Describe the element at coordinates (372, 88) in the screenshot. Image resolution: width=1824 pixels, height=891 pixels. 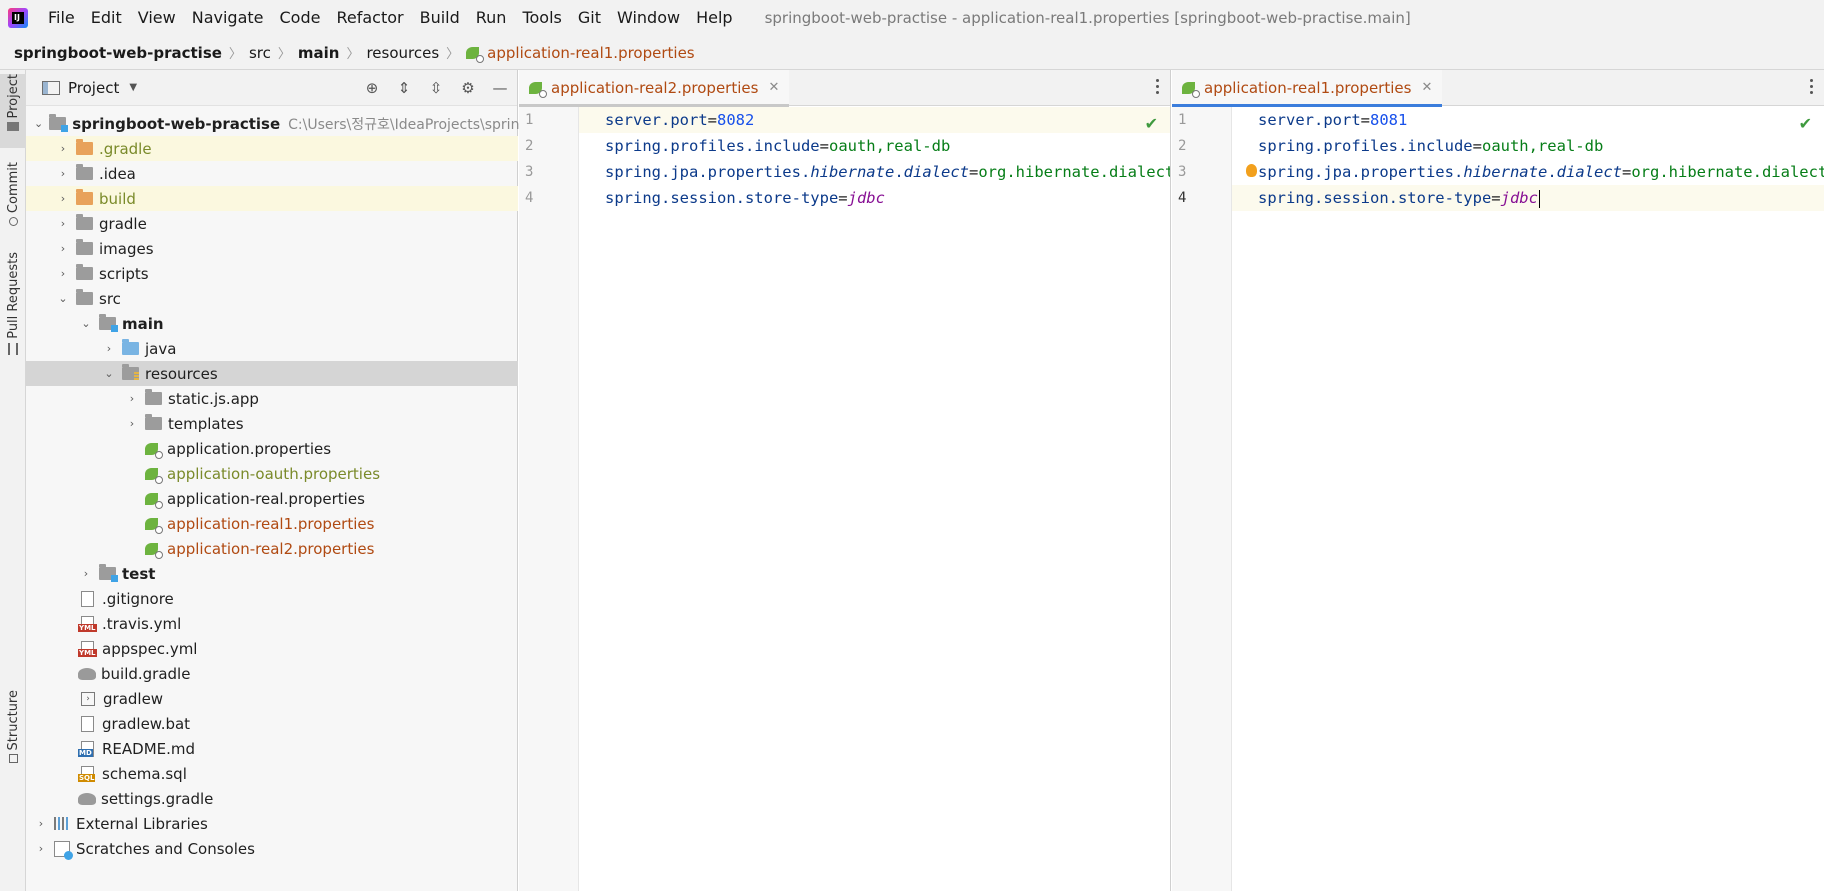
I see `locate-file-icon: ⊕` at that location.